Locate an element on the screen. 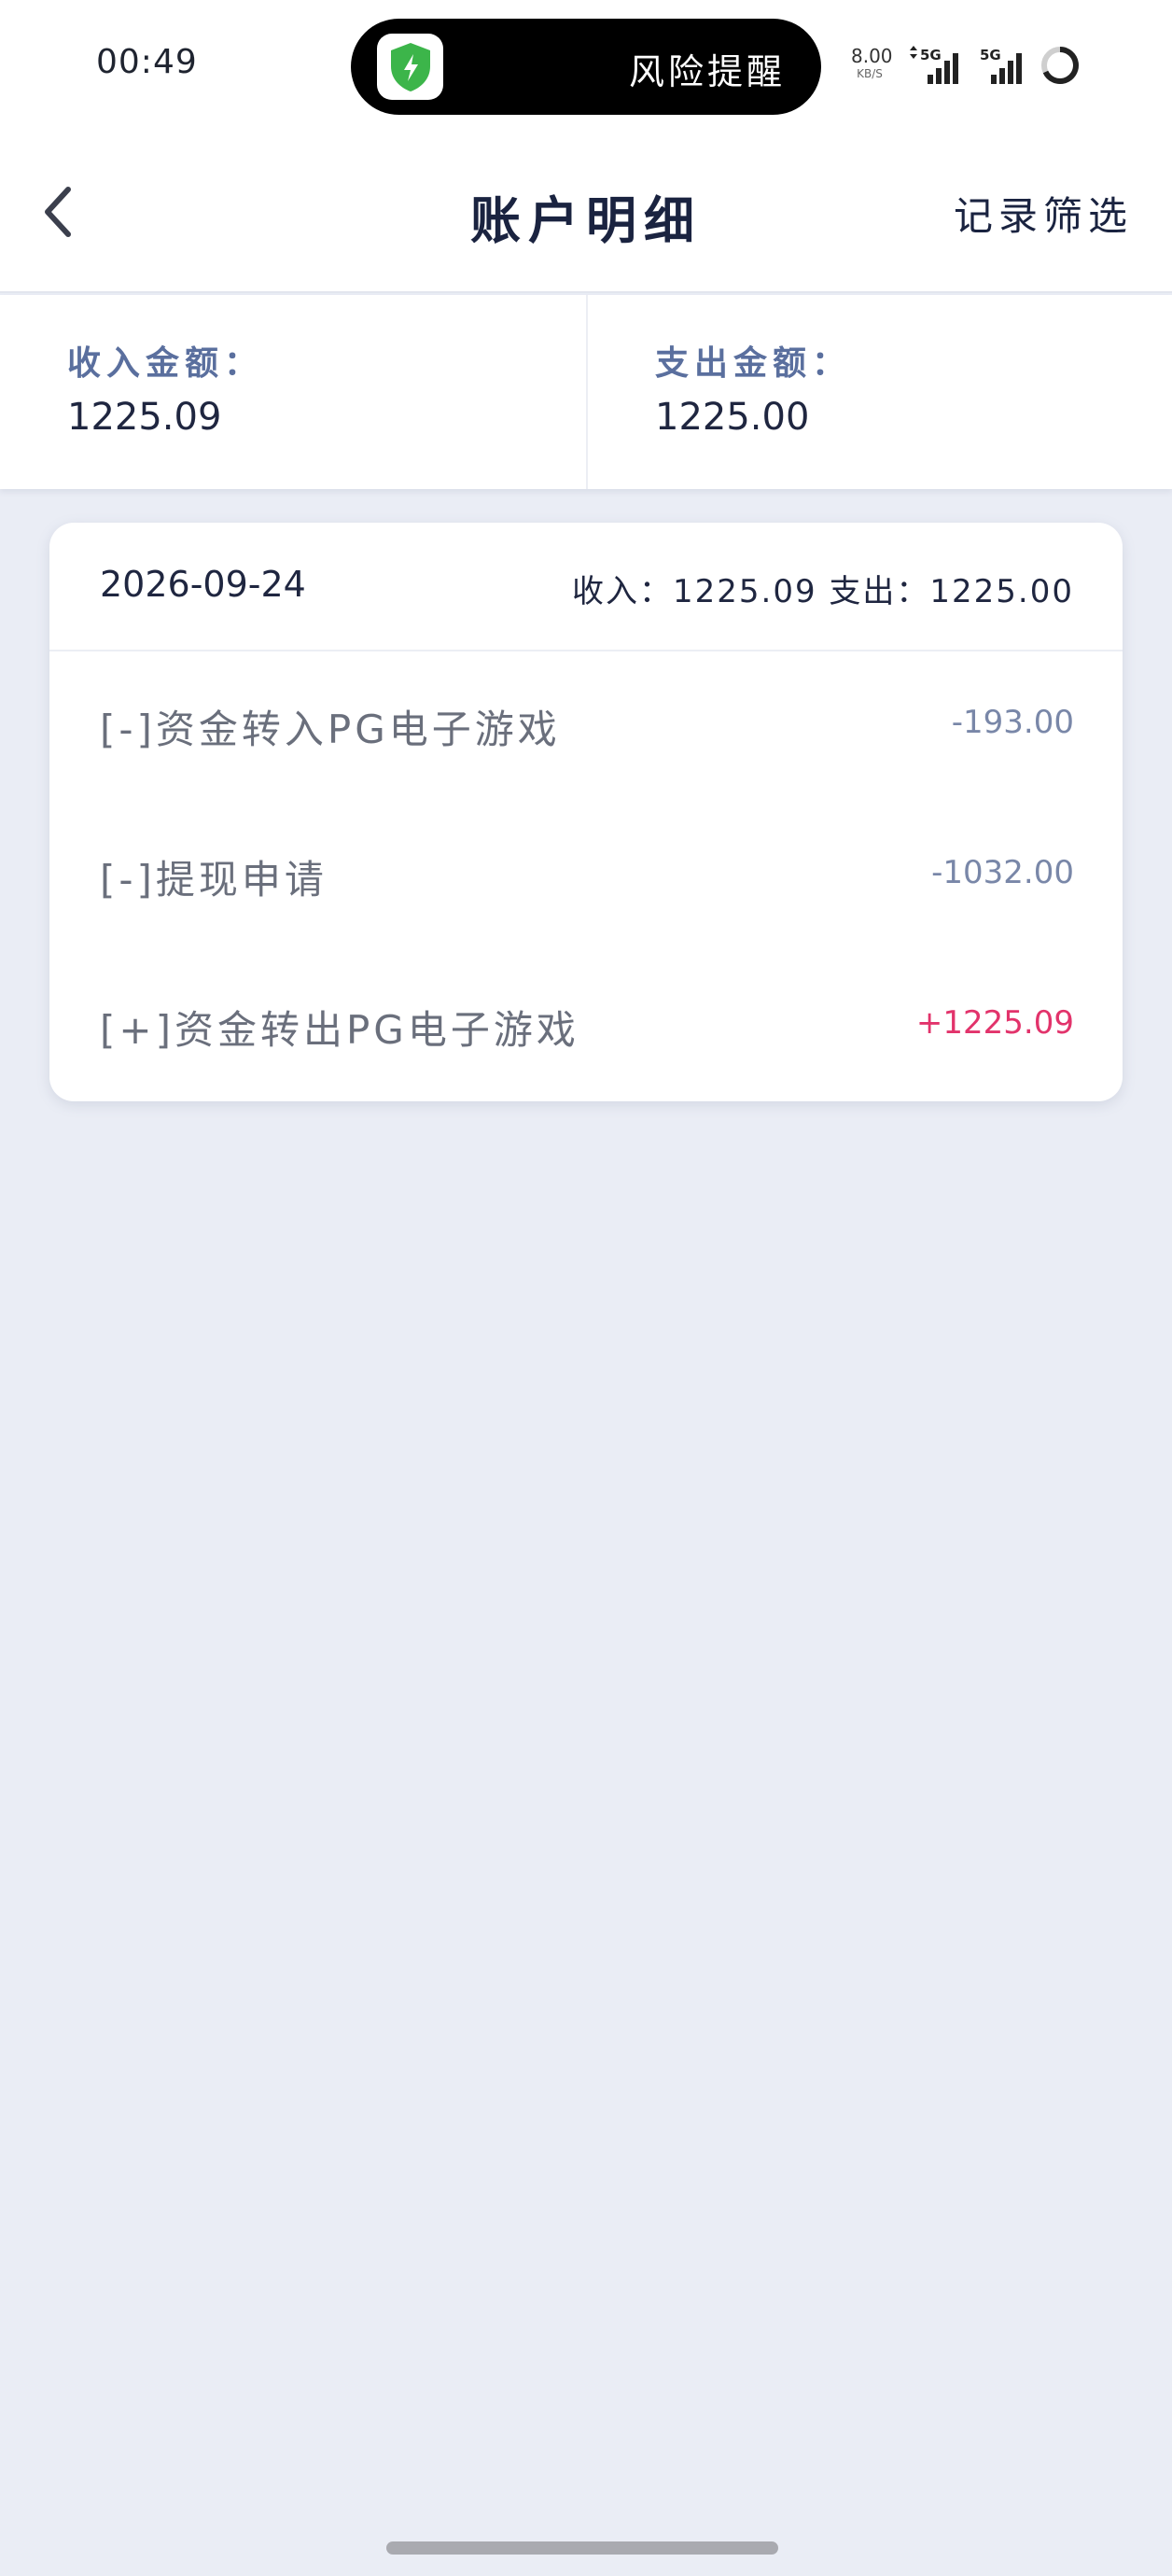 The height and width of the screenshot is (2576, 1172). network-speed: 8.00 KB/S is located at coordinates (872, 62).